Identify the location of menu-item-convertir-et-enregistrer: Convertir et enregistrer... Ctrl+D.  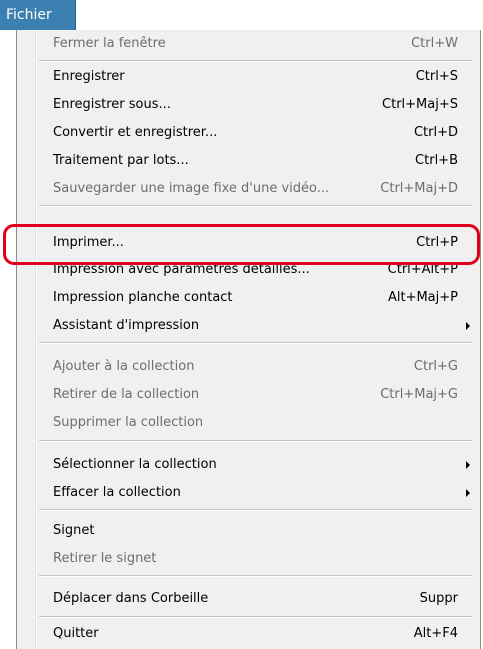
(255, 133).